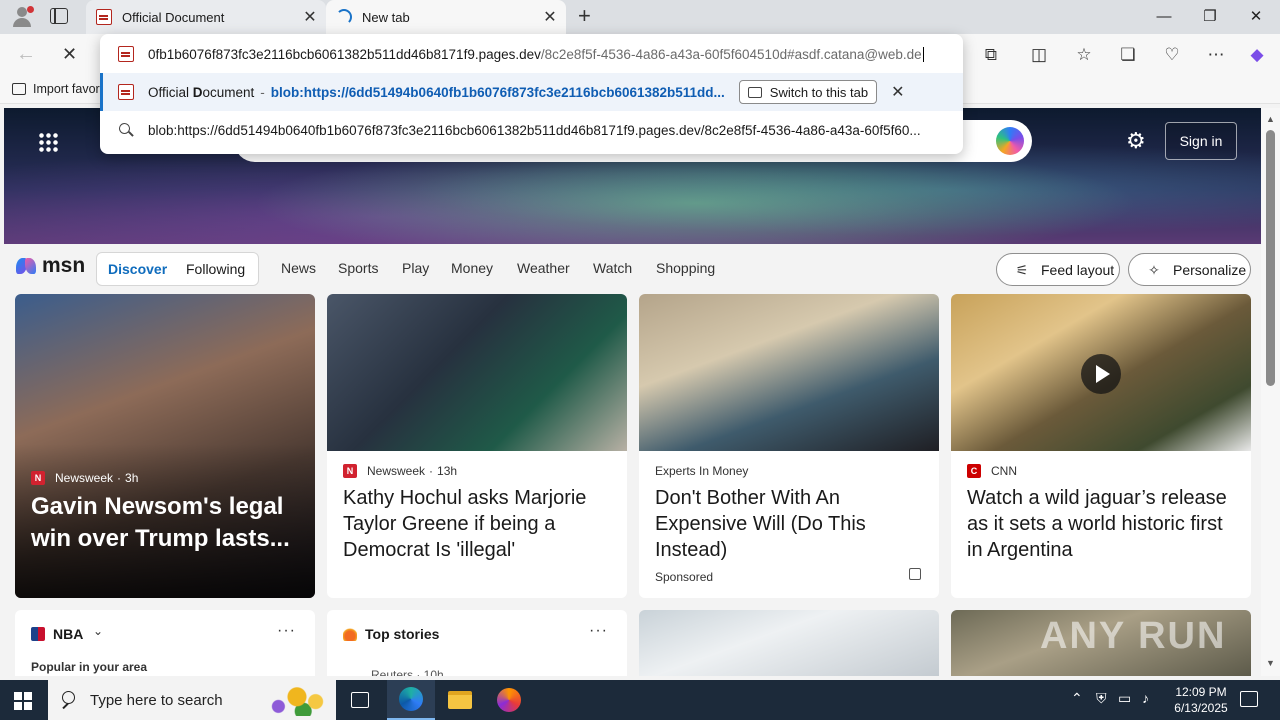  Describe the element at coordinates (137, 269) in the screenshot. I see `tab-discover: Discover` at that location.